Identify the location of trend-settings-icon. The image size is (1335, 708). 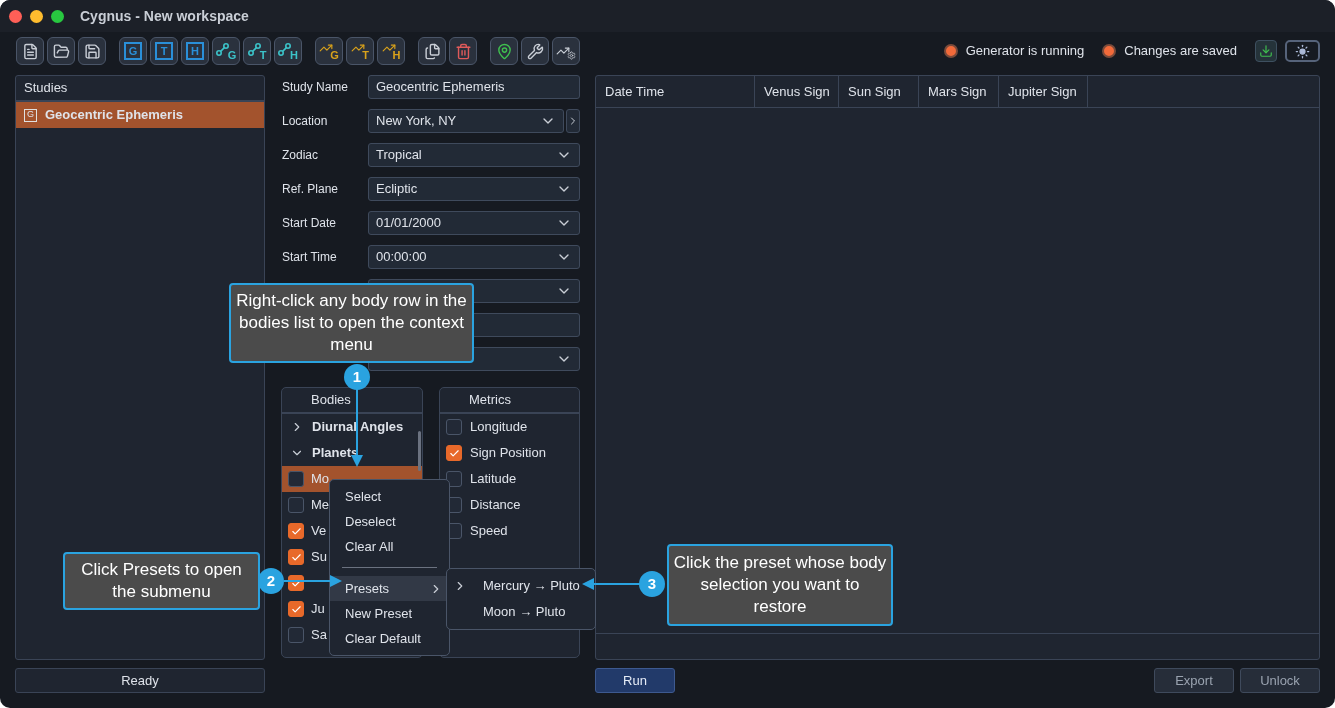
(566, 51).